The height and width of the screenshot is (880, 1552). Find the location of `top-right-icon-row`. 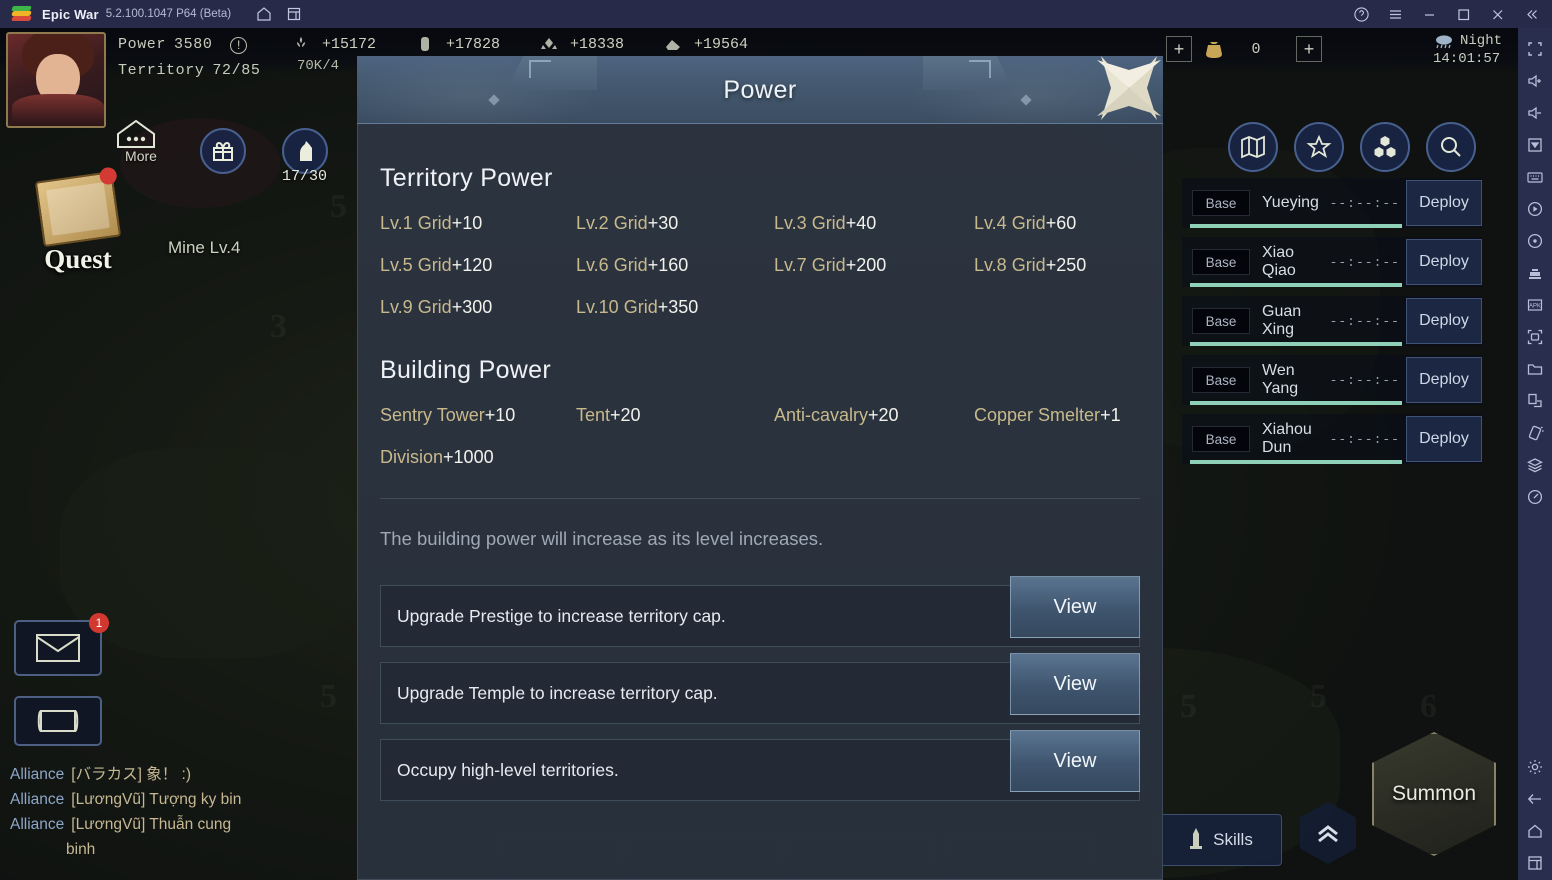

top-right-icon-row is located at coordinates (1344, 147).